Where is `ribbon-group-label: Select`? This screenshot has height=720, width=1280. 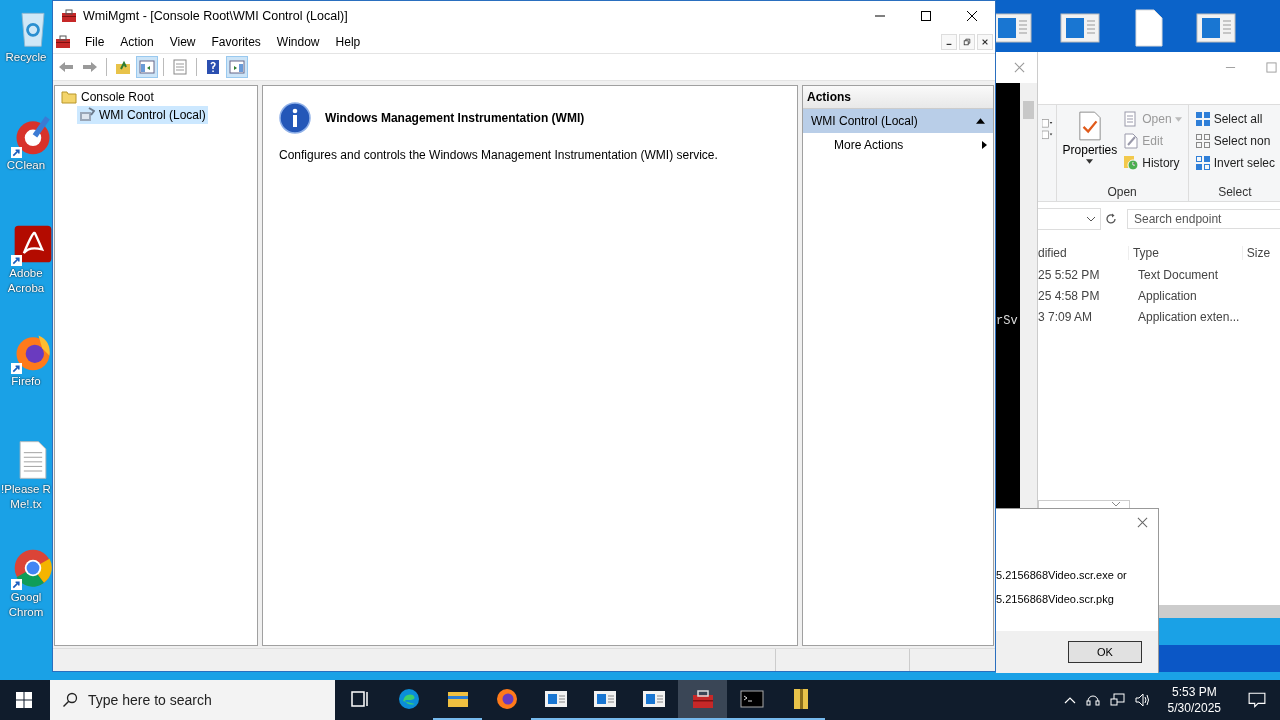 ribbon-group-label: Select is located at coordinates (1235, 192).